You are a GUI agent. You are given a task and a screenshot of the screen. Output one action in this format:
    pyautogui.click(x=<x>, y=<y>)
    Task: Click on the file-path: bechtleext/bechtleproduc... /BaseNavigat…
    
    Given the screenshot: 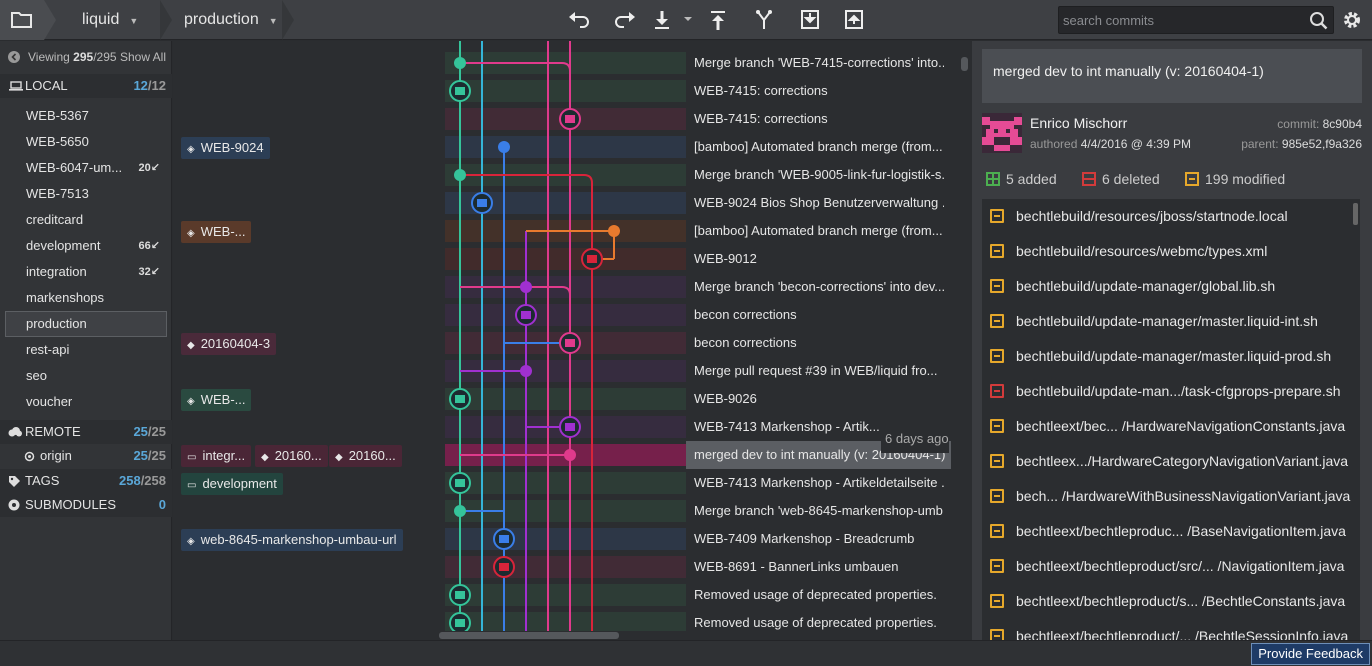 What is the action you would take?
    pyautogui.click(x=1181, y=531)
    